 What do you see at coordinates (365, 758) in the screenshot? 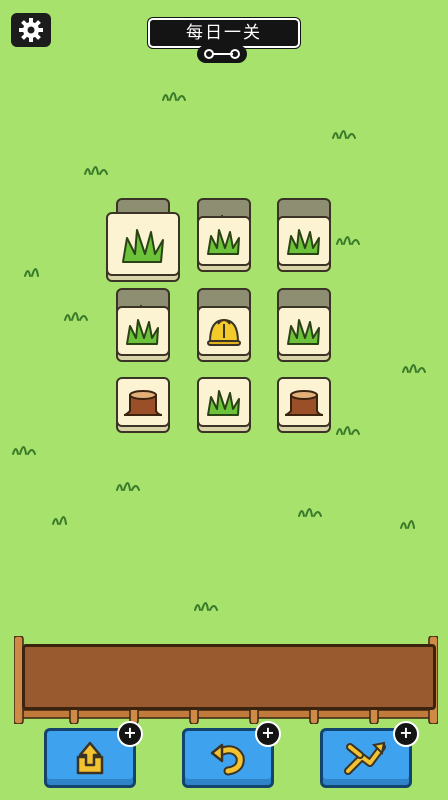
I see `shuffle-icon` at bounding box center [365, 758].